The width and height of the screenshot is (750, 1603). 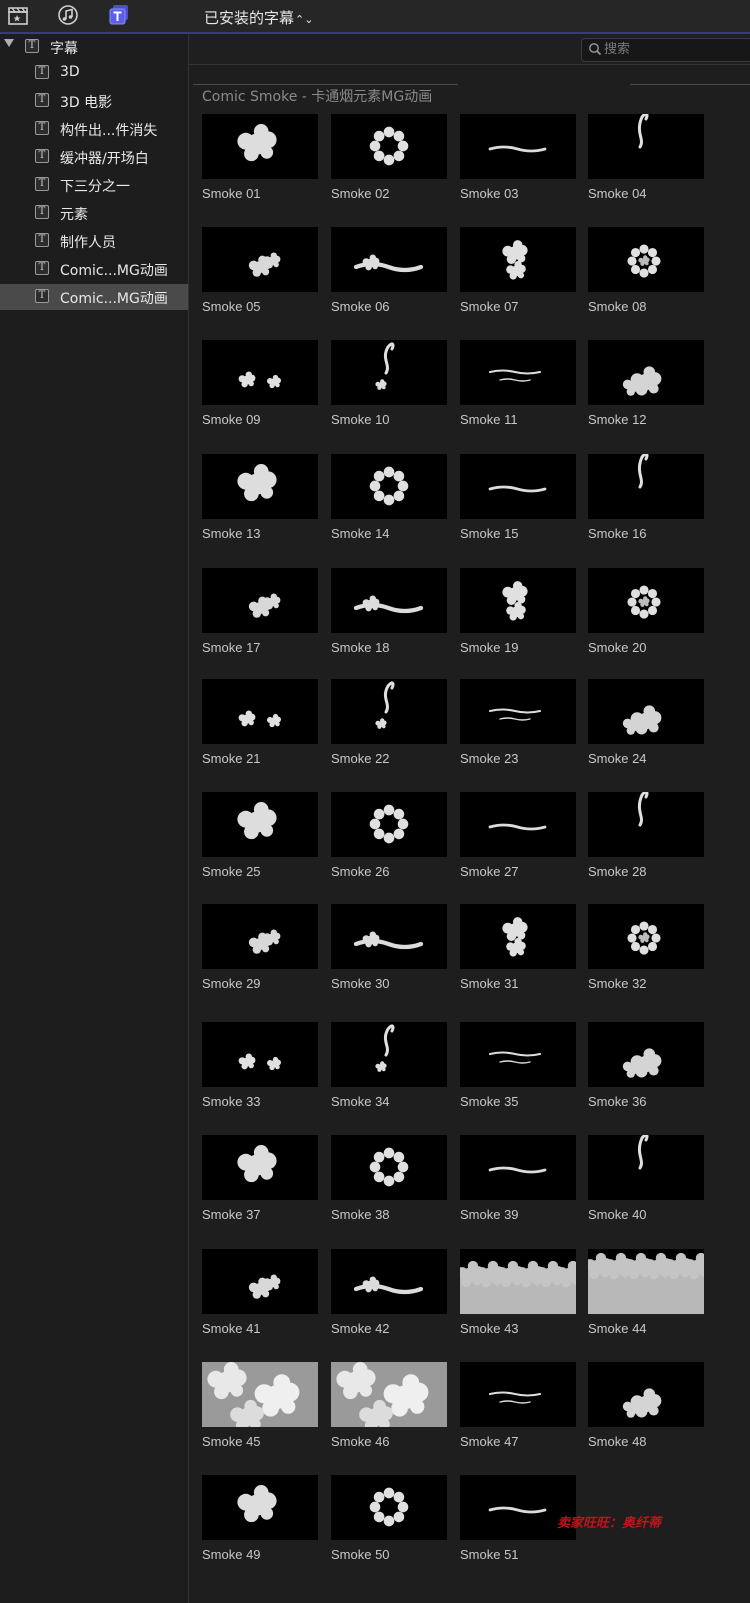 I want to click on title-tile: Smoke 28, so click(x=646, y=842).